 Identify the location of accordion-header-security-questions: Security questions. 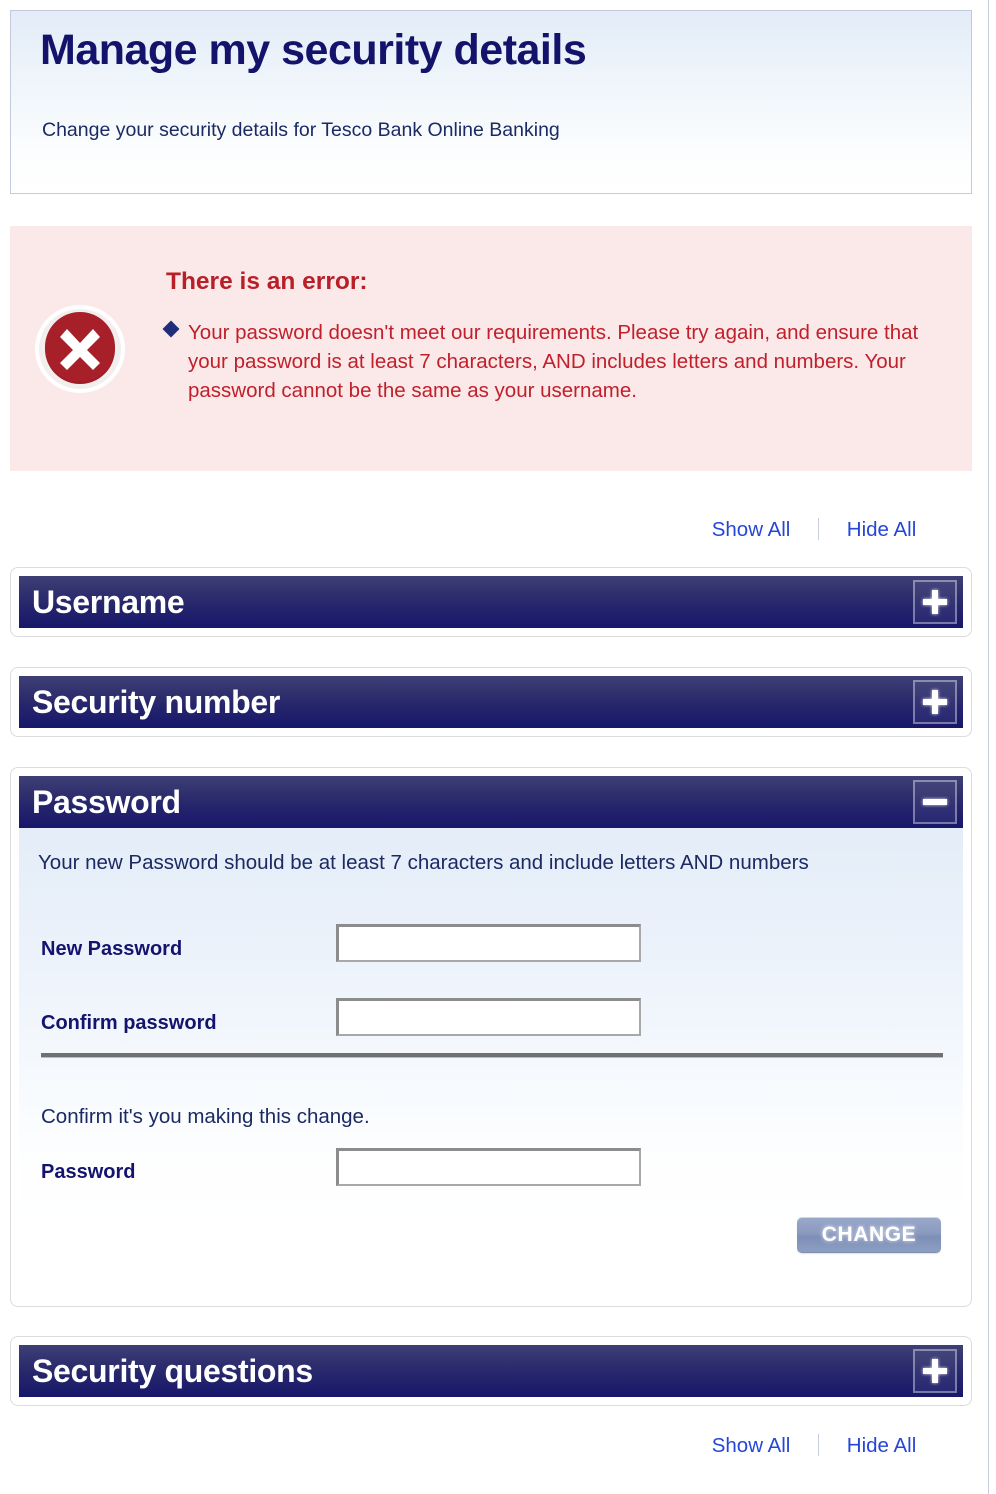
(491, 1371).